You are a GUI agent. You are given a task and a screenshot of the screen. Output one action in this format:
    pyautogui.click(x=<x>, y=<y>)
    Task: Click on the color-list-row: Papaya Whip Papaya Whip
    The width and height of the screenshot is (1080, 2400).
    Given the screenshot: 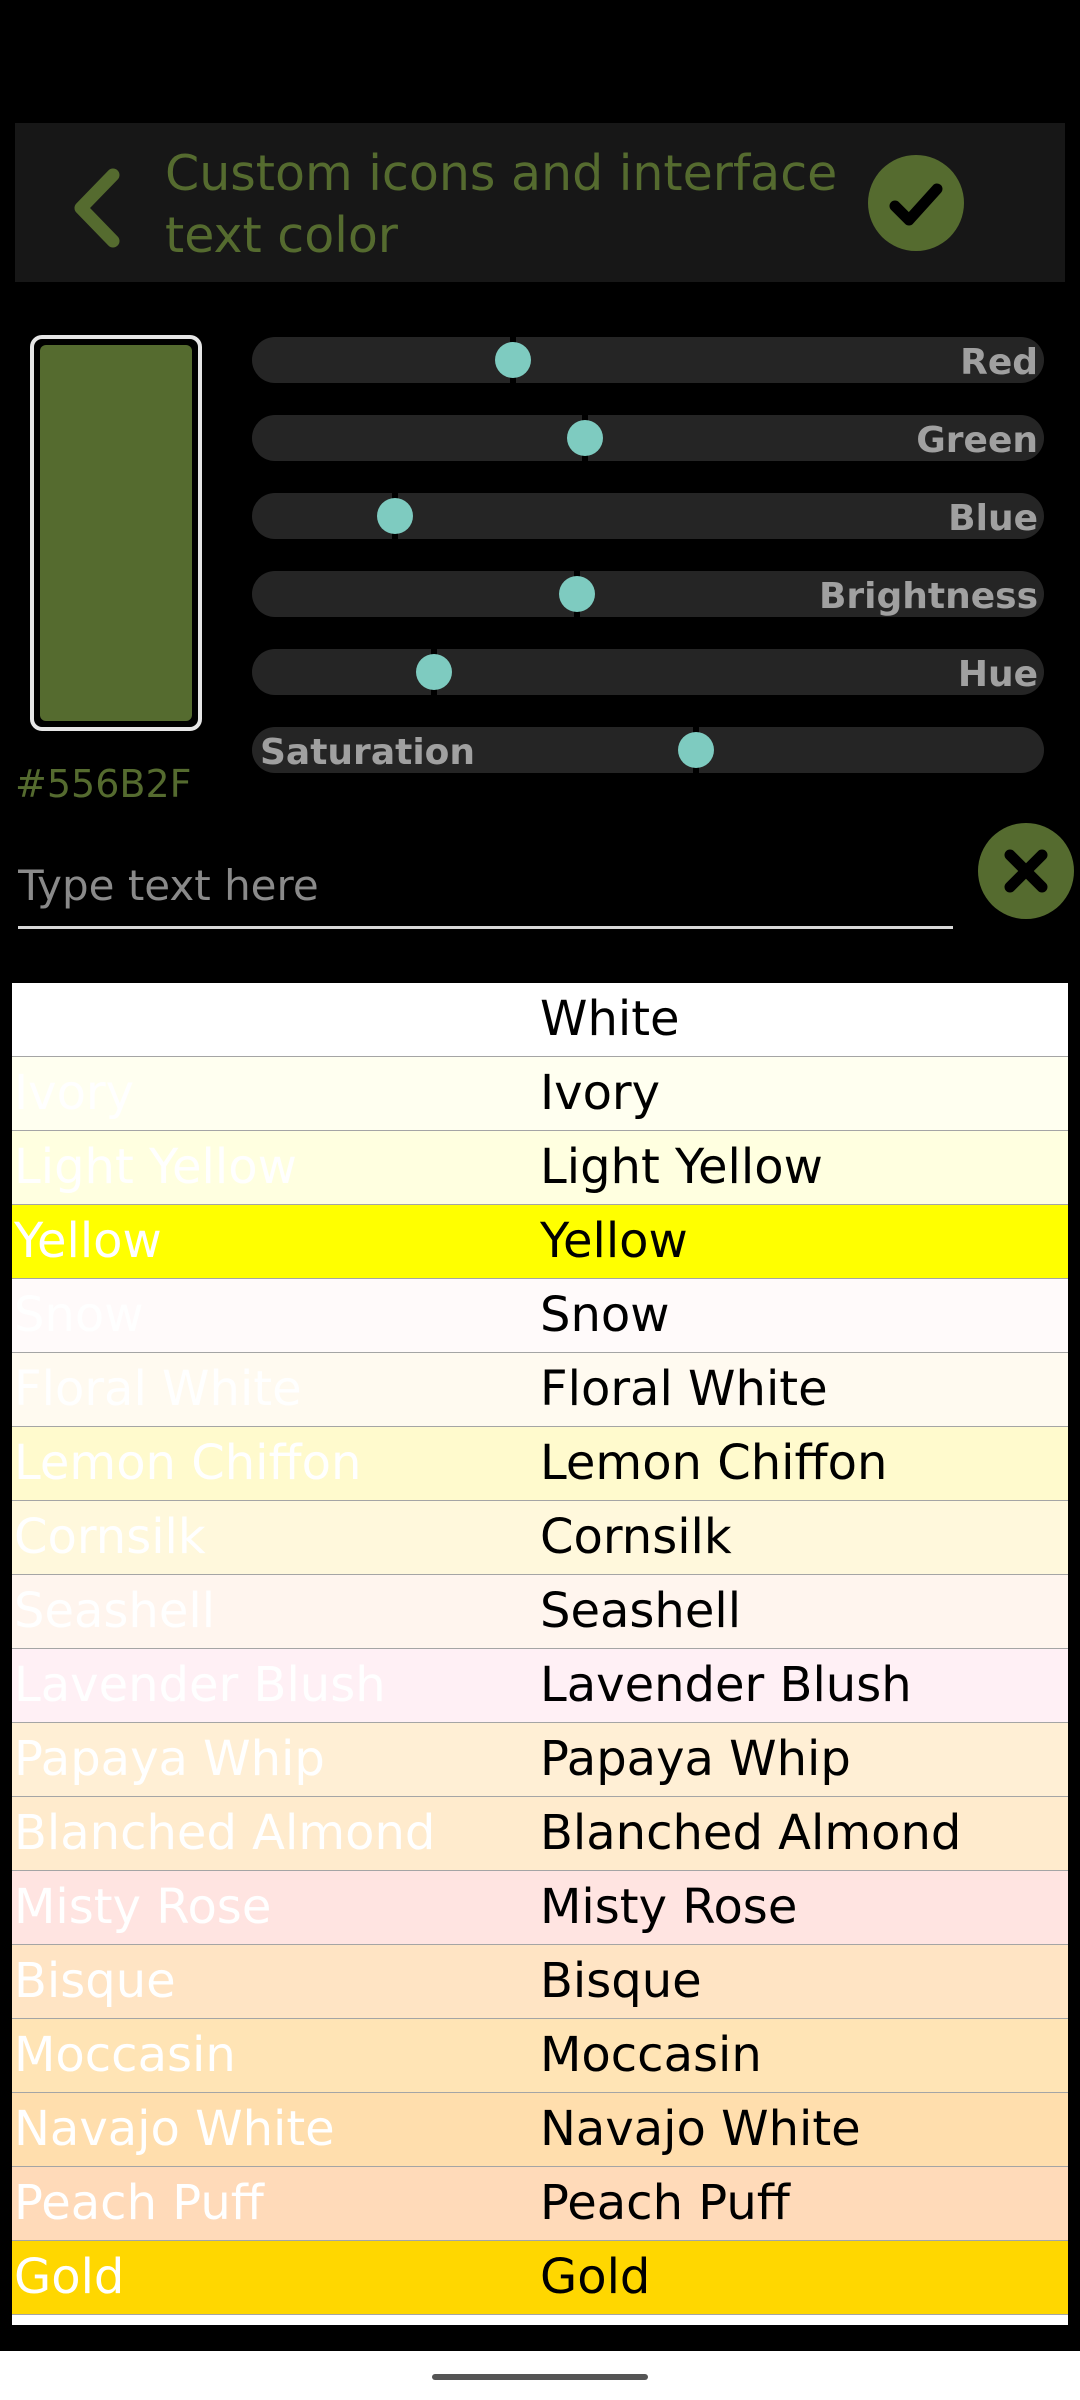 What is the action you would take?
    pyautogui.click(x=540, y=1760)
    